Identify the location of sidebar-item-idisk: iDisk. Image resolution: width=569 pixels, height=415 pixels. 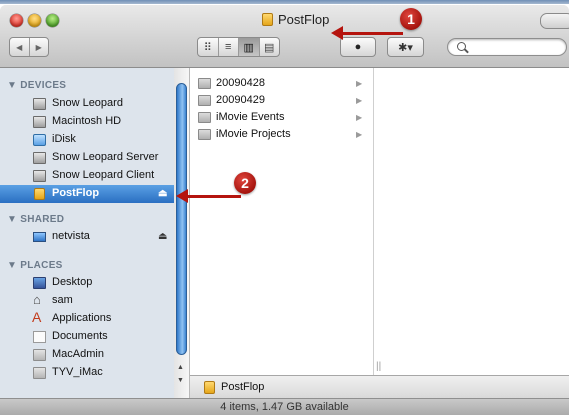
(87, 140).